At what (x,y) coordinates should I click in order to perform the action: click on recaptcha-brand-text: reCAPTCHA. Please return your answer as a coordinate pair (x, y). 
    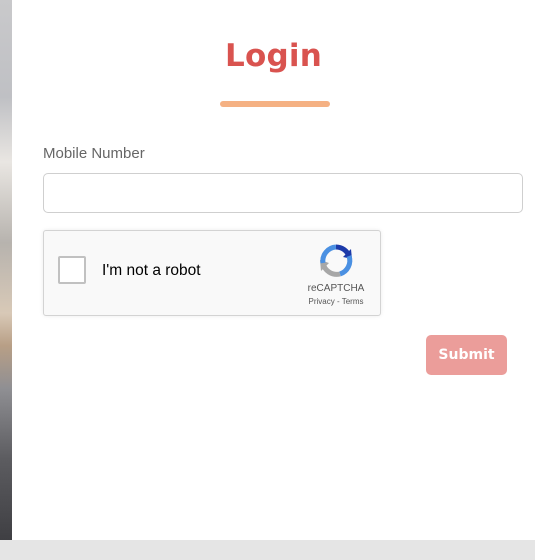
    Looking at the image, I should click on (336, 288).